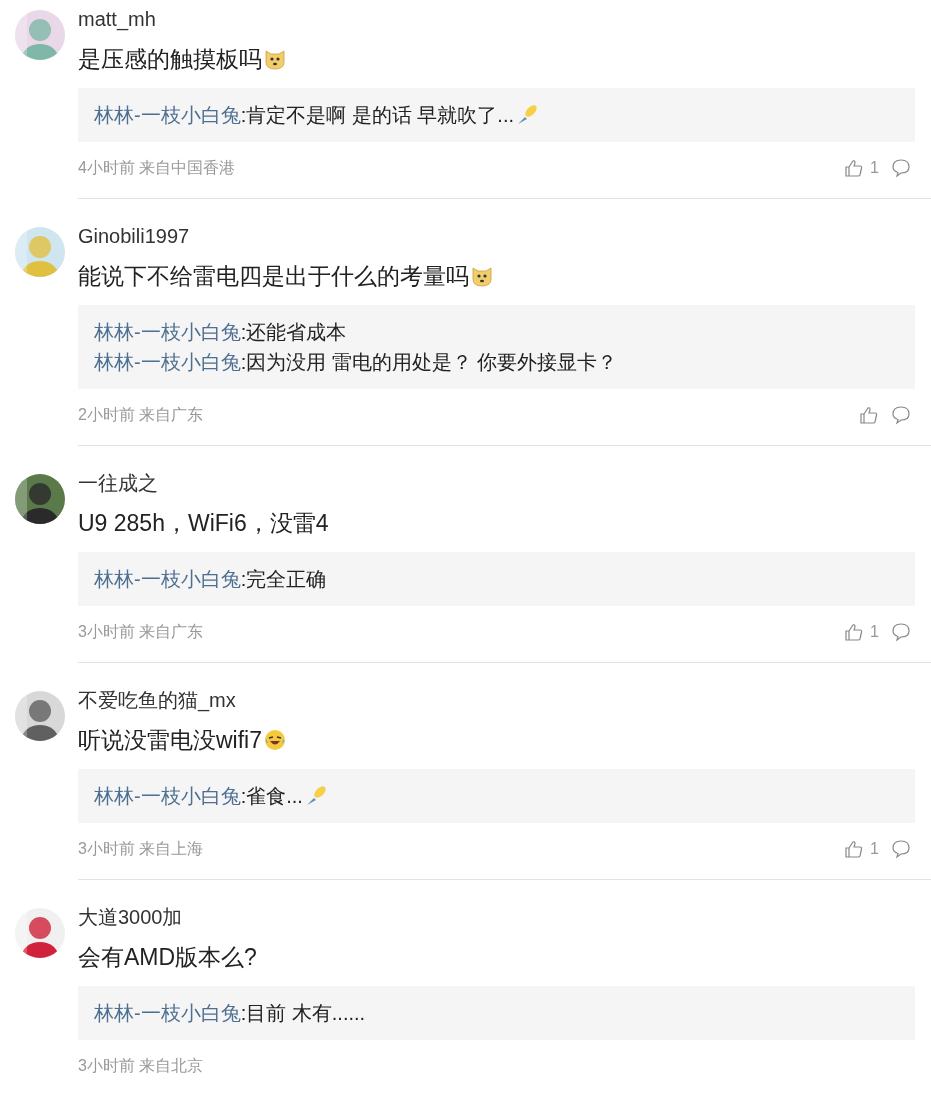 This screenshot has height=1102, width=931. What do you see at coordinates (203, 523) in the screenshot?
I see `comment-text: U9 285h，WiFi6，没雷4` at bounding box center [203, 523].